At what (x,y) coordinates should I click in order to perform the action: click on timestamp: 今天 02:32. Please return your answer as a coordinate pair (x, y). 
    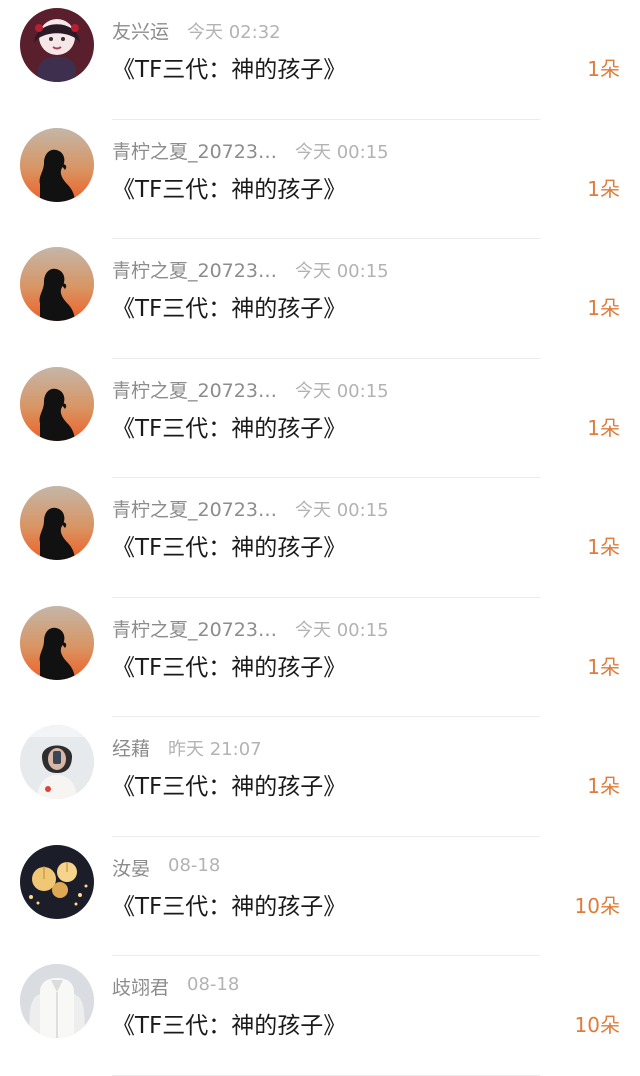
    Looking at the image, I should click on (234, 32).